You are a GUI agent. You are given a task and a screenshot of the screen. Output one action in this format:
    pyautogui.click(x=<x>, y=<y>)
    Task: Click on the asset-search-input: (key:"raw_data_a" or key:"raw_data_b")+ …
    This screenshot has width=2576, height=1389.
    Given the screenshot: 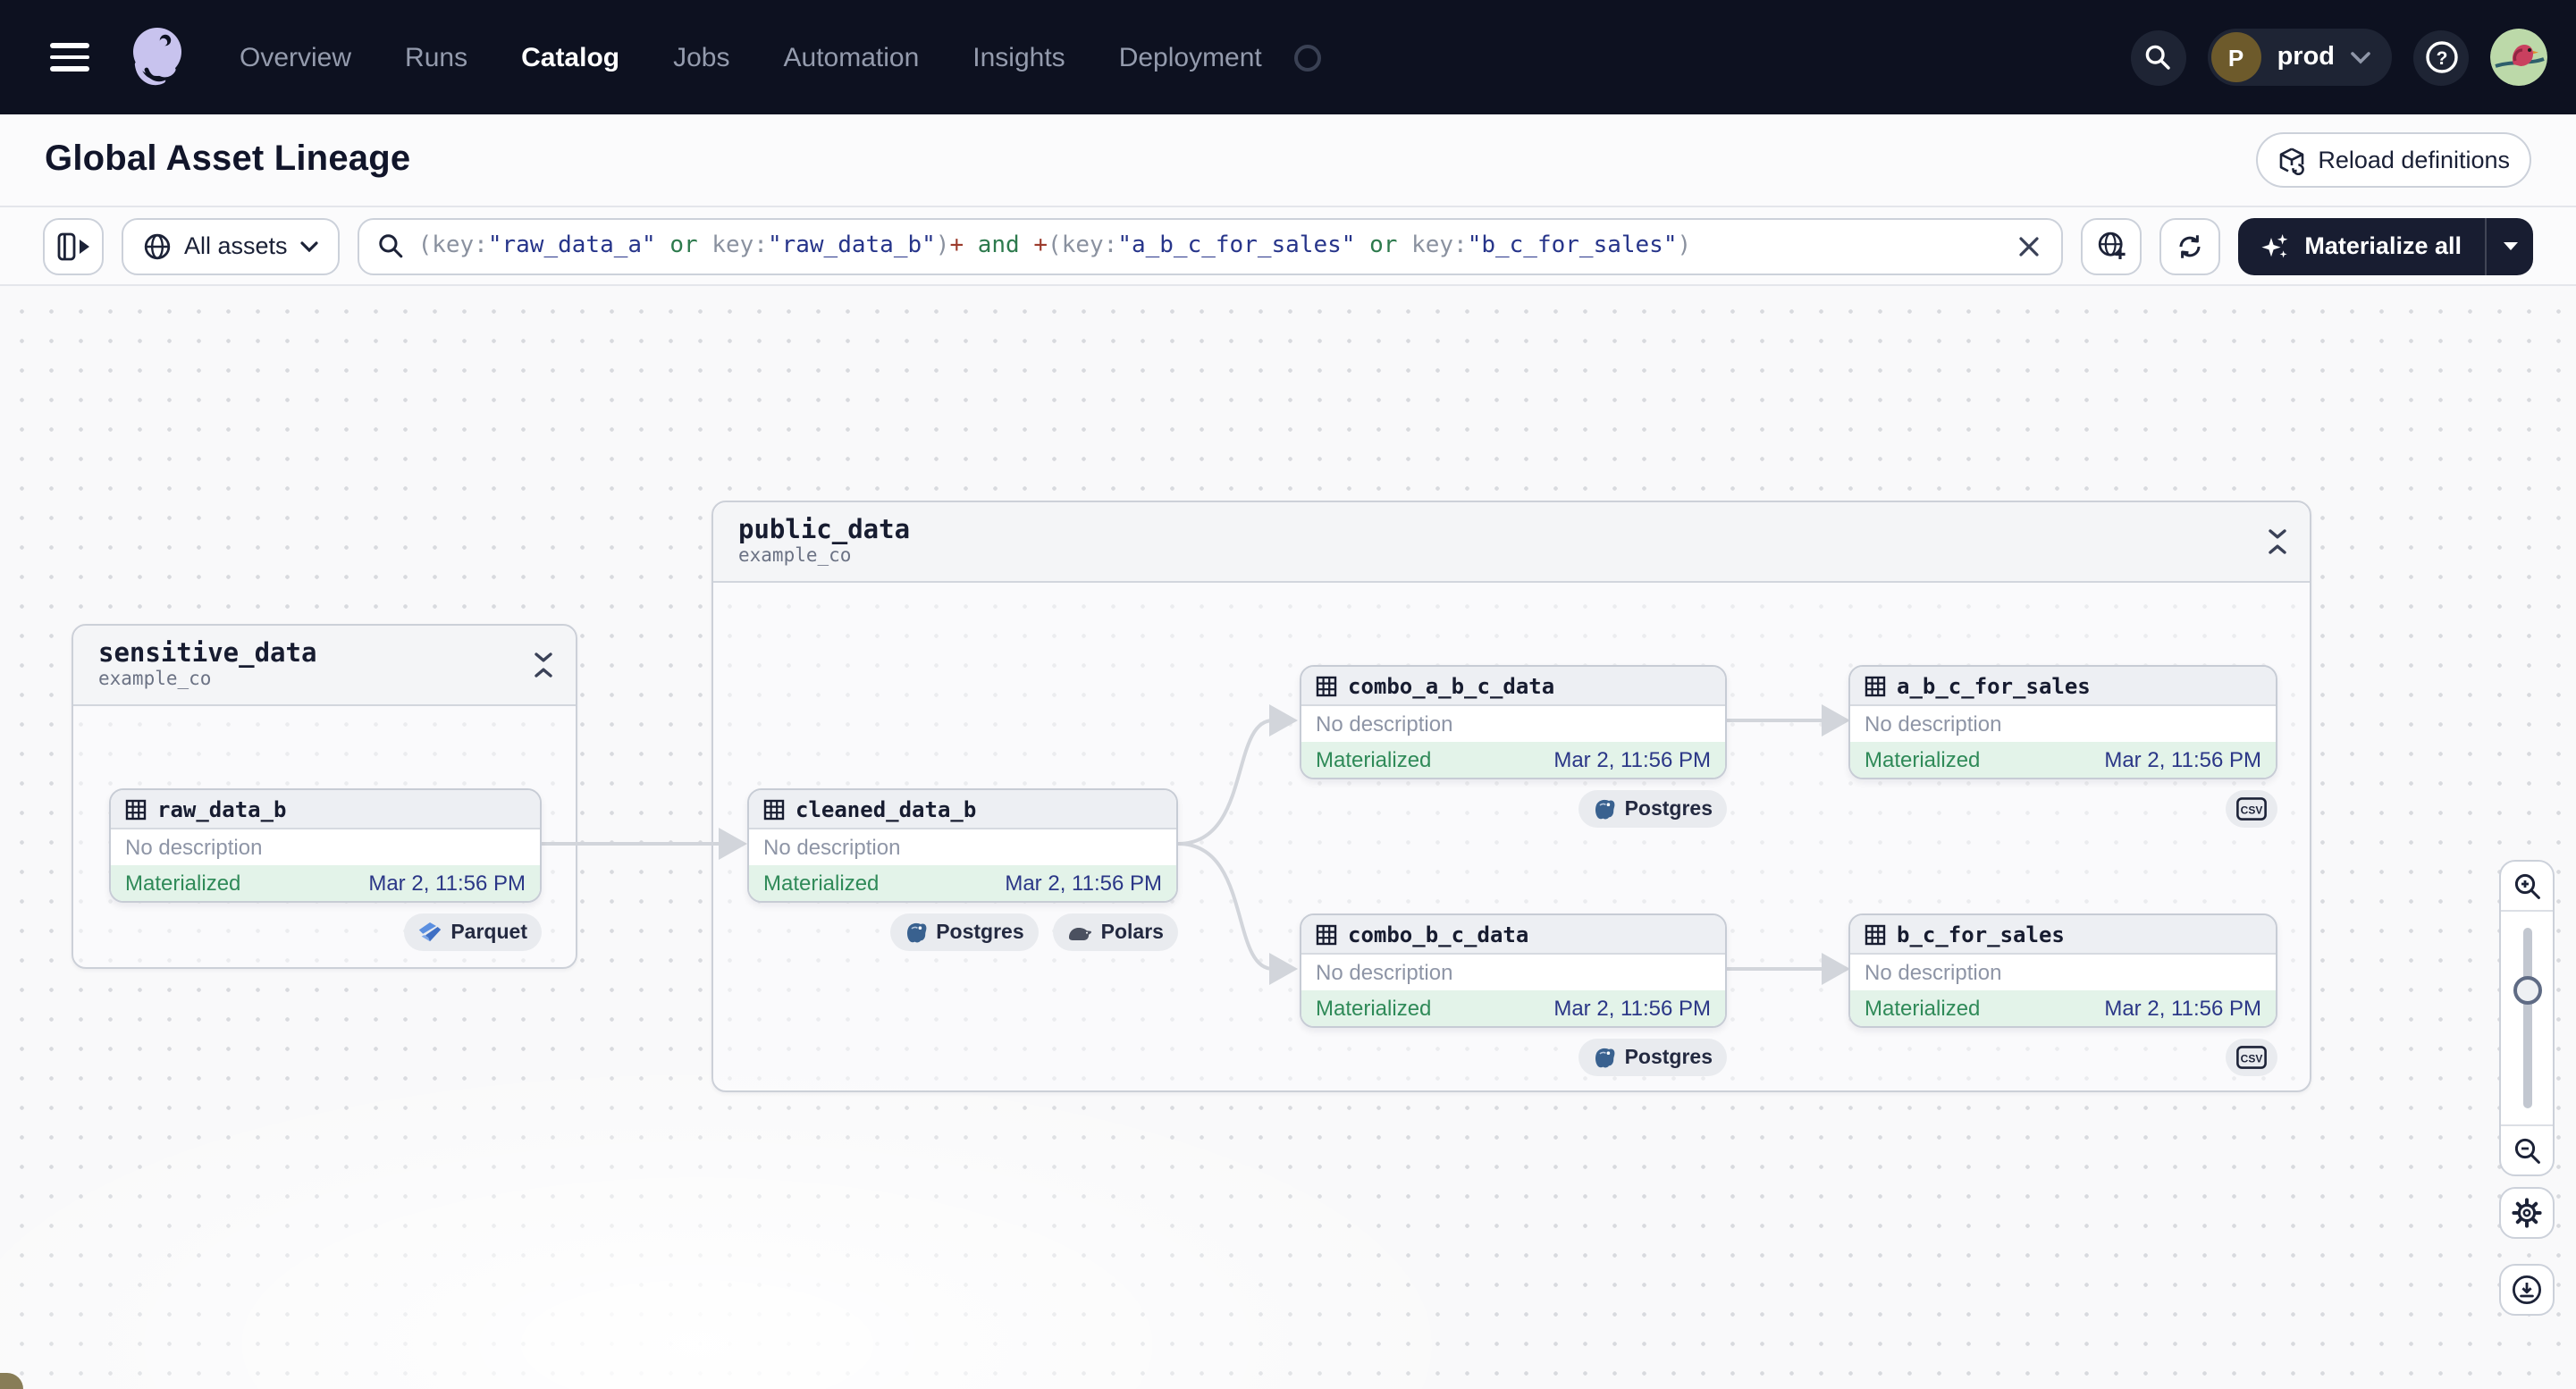 What is the action you would take?
    pyautogui.click(x=1211, y=245)
    